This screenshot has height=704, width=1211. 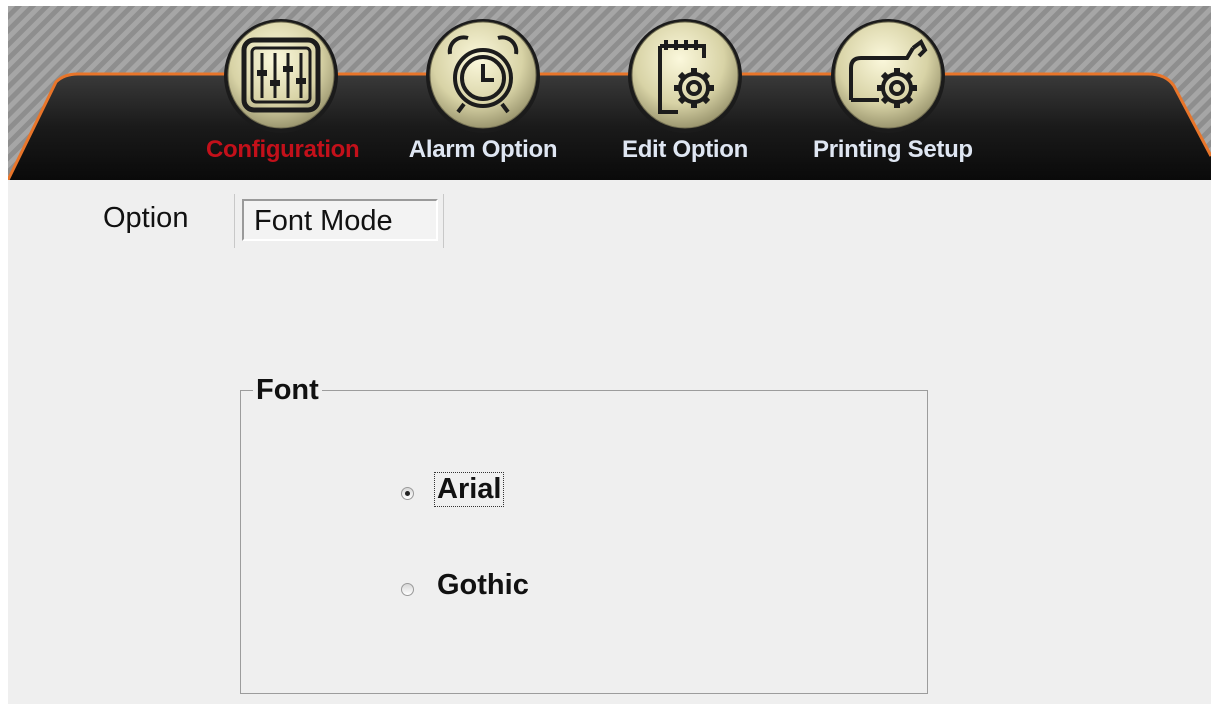 What do you see at coordinates (685, 77) in the screenshot?
I see `notepad-gear-icon` at bounding box center [685, 77].